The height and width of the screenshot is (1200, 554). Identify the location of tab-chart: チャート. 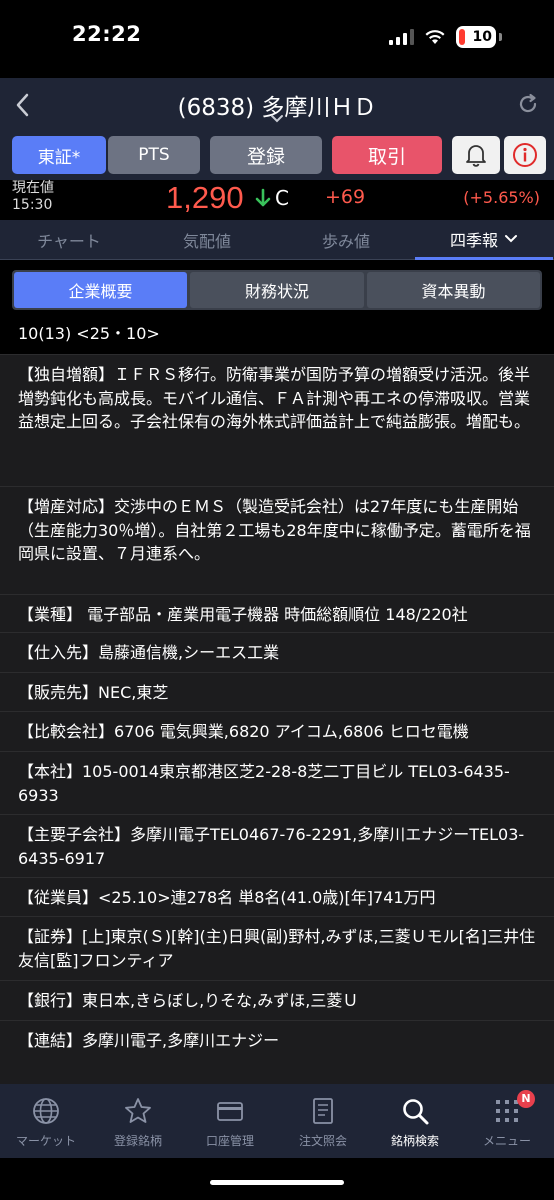
(69, 240).